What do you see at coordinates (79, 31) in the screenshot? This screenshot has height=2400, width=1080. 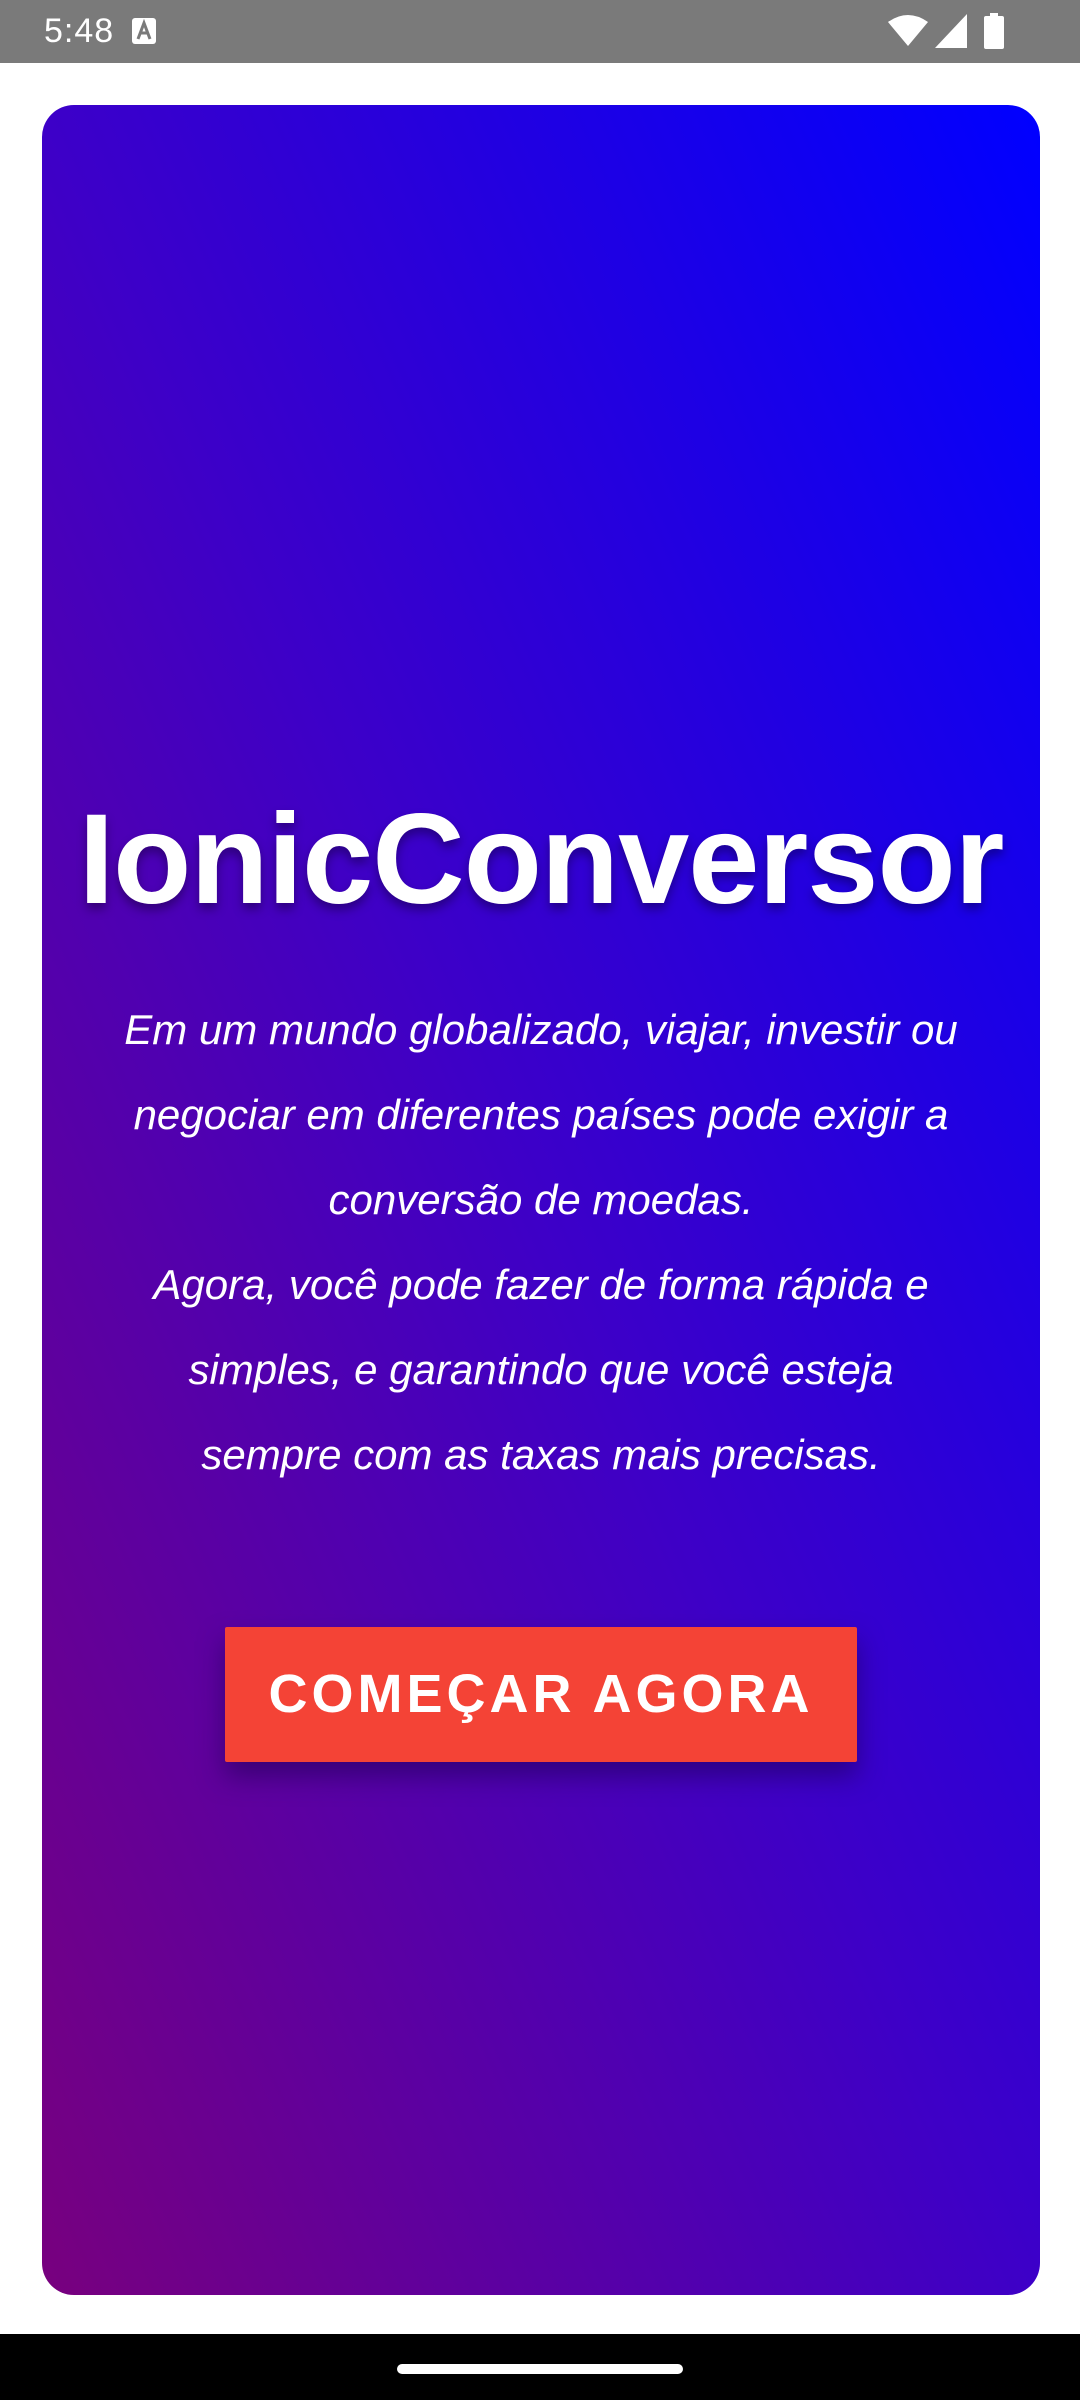 I see `status-time: 5:48` at bounding box center [79, 31].